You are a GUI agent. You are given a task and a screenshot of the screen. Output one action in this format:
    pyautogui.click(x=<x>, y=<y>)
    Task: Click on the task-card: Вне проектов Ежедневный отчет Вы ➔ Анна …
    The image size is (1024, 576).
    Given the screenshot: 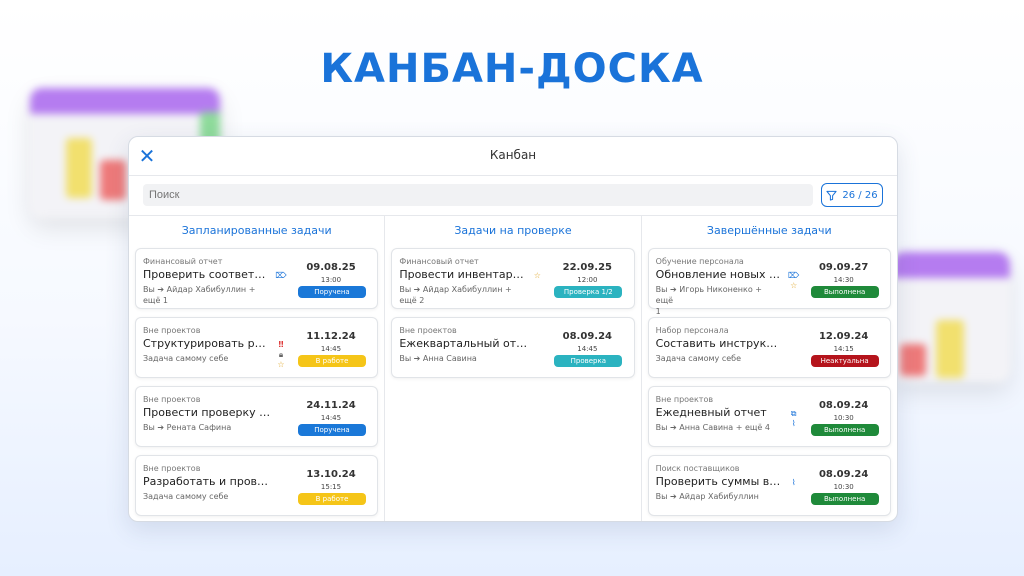 What is the action you would take?
    pyautogui.click(x=769, y=416)
    